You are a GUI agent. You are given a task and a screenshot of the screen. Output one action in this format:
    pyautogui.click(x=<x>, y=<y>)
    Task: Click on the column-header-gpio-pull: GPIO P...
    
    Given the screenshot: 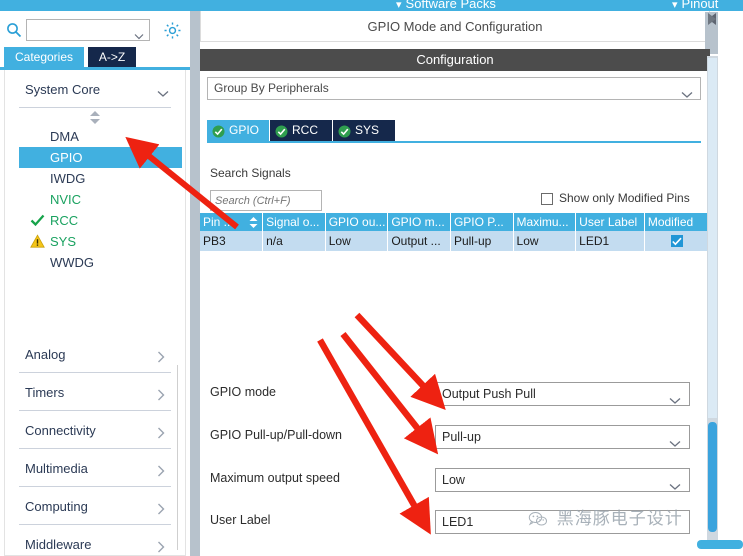 What is the action you would take?
    pyautogui.click(x=482, y=222)
    